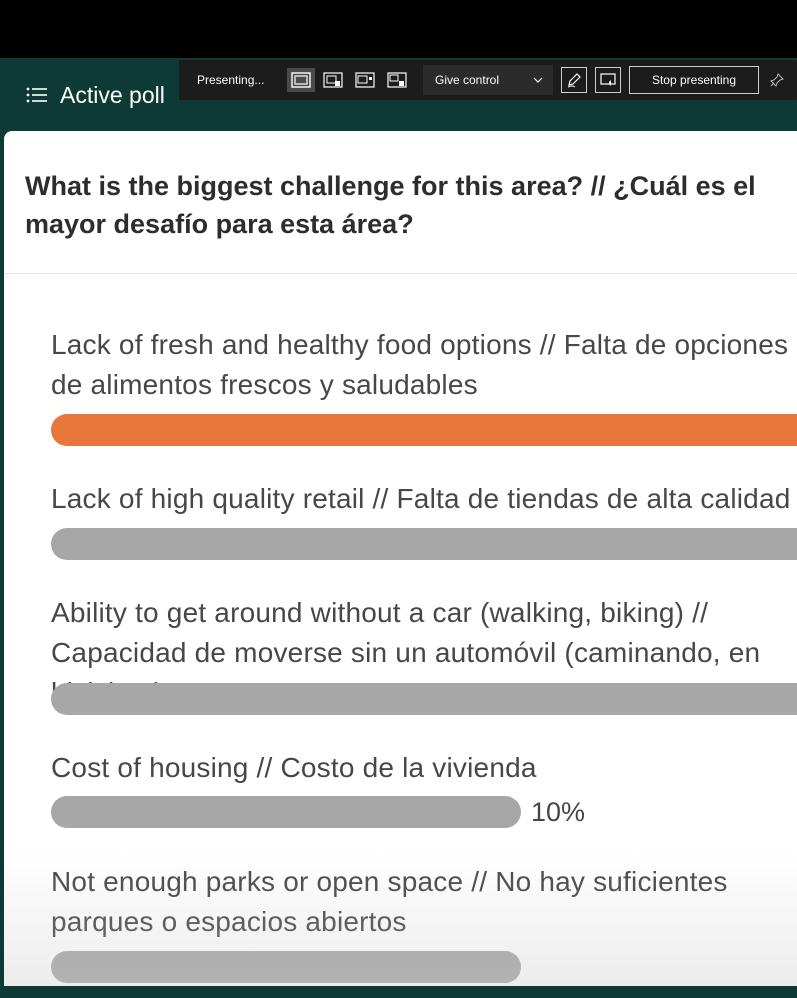 This screenshot has height=998, width=797. What do you see at coordinates (294, 767) in the screenshot?
I see `option-label-4: Cost of housing // Costo de la vivienda` at bounding box center [294, 767].